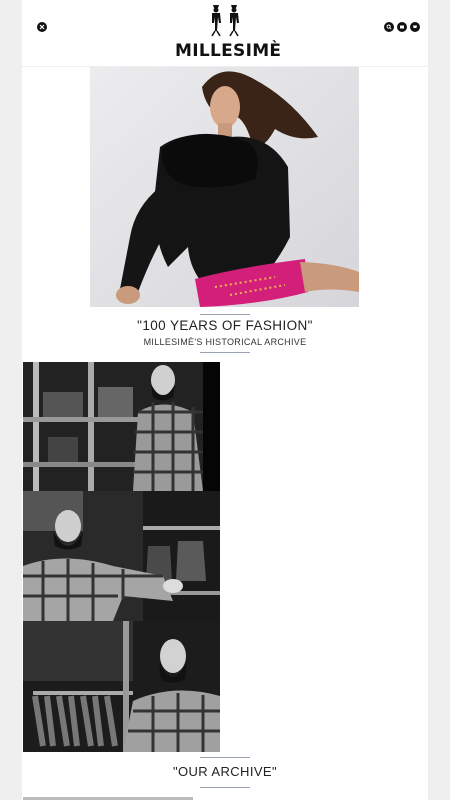 This screenshot has height=800, width=450. I want to click on search-icon, so click(389, 27).